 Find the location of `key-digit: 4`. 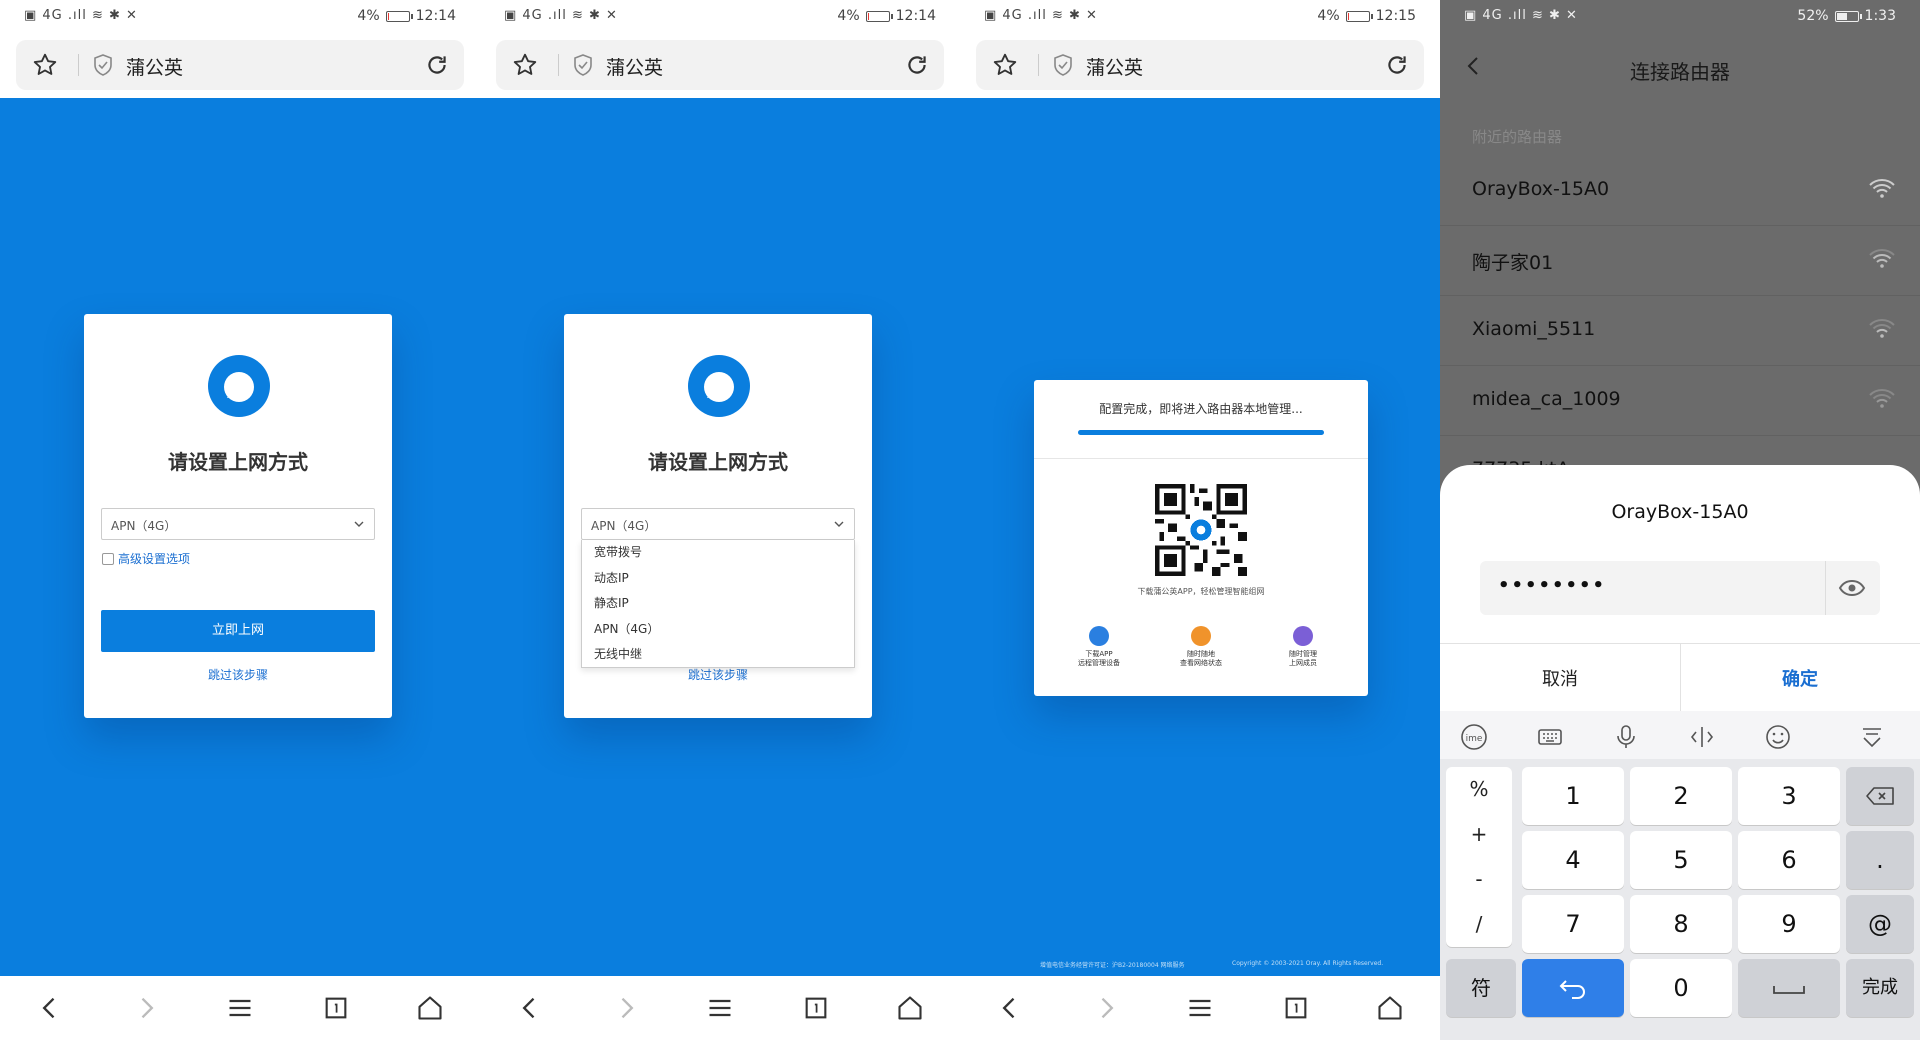

key-digit: 4 is located at coordinates (1573, 860).